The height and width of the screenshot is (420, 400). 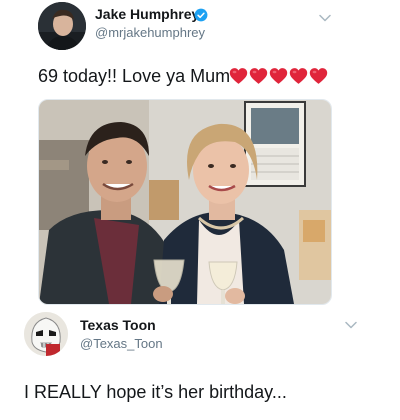 What do you see at coordinates (147, 14) in the screenshot?
I see `author-name: Jake Humphrey` at bounding box center [147, 14].